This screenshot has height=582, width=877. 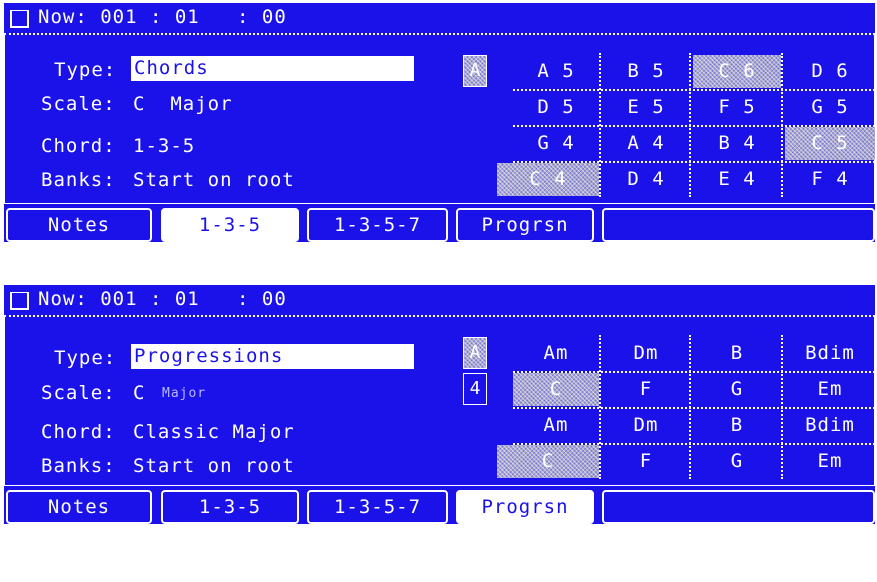 What do you see at coordinates (737, 107) in the screenshot?
I see `pad-cell: F 5` at bounding box center [737, 107].